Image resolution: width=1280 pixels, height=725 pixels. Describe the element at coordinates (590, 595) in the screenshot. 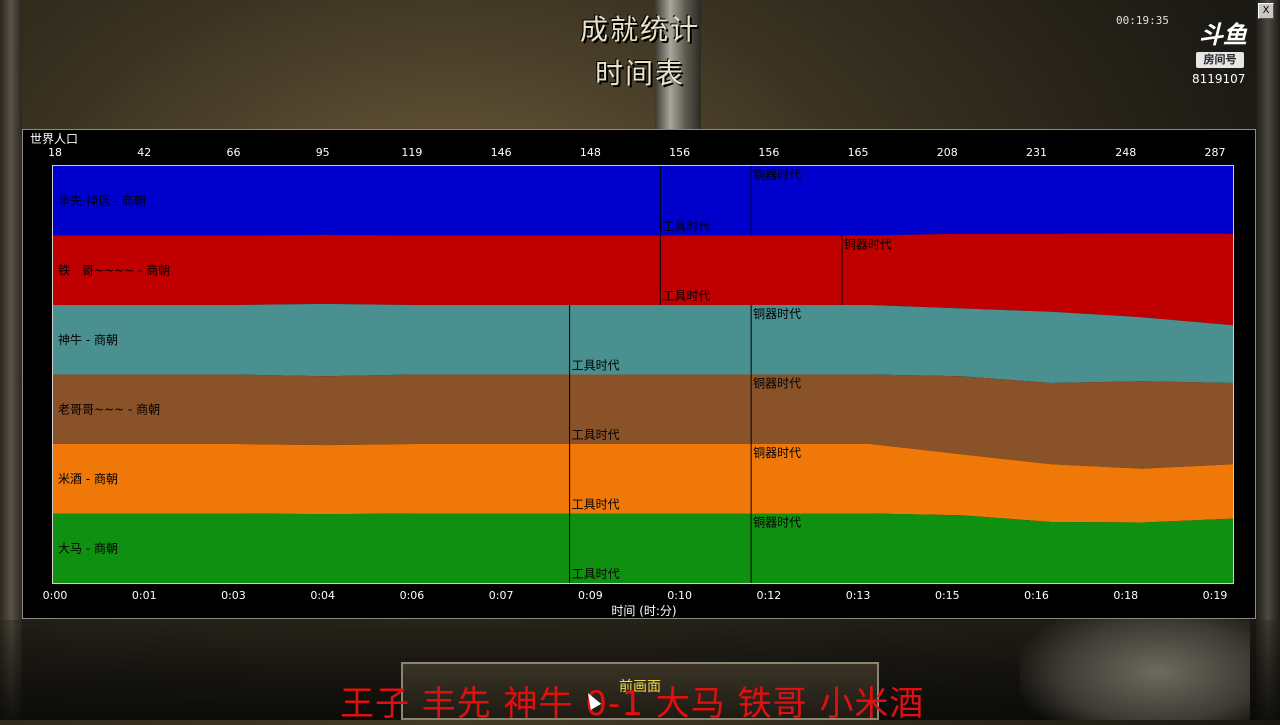

I see `time-tick: 0:09` at that location.